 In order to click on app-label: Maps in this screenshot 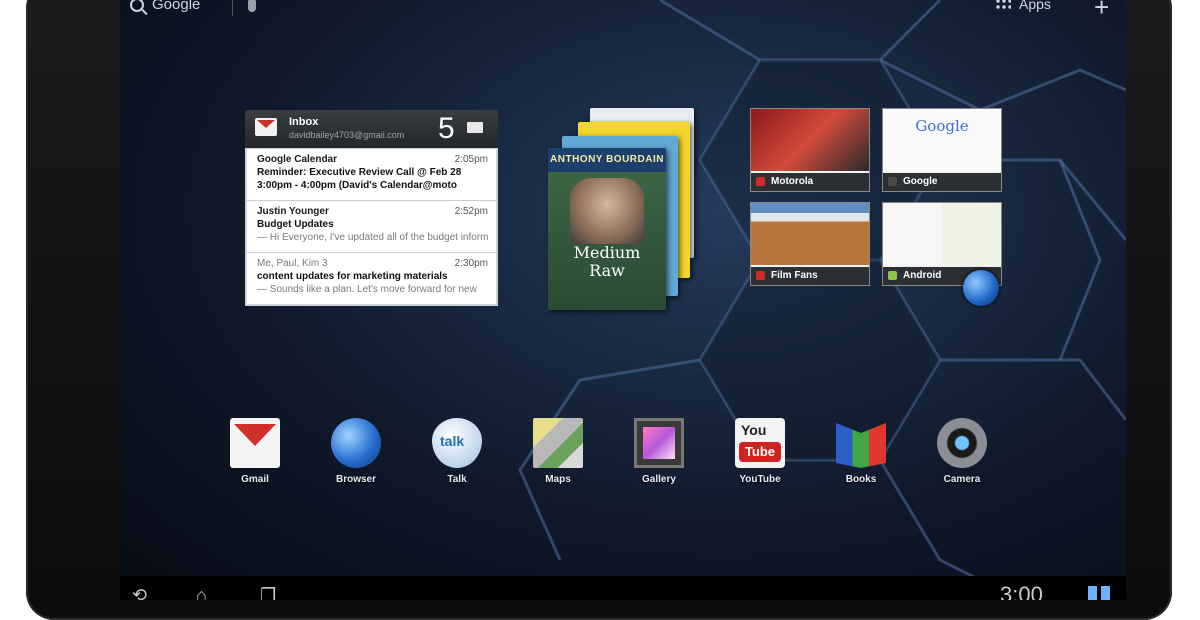, I will do `click(558, 479)`.